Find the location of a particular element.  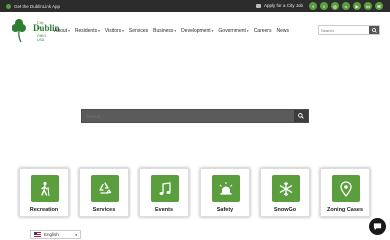

app-link-label: Get the DublinLink App is located at coordinates (37, 6).